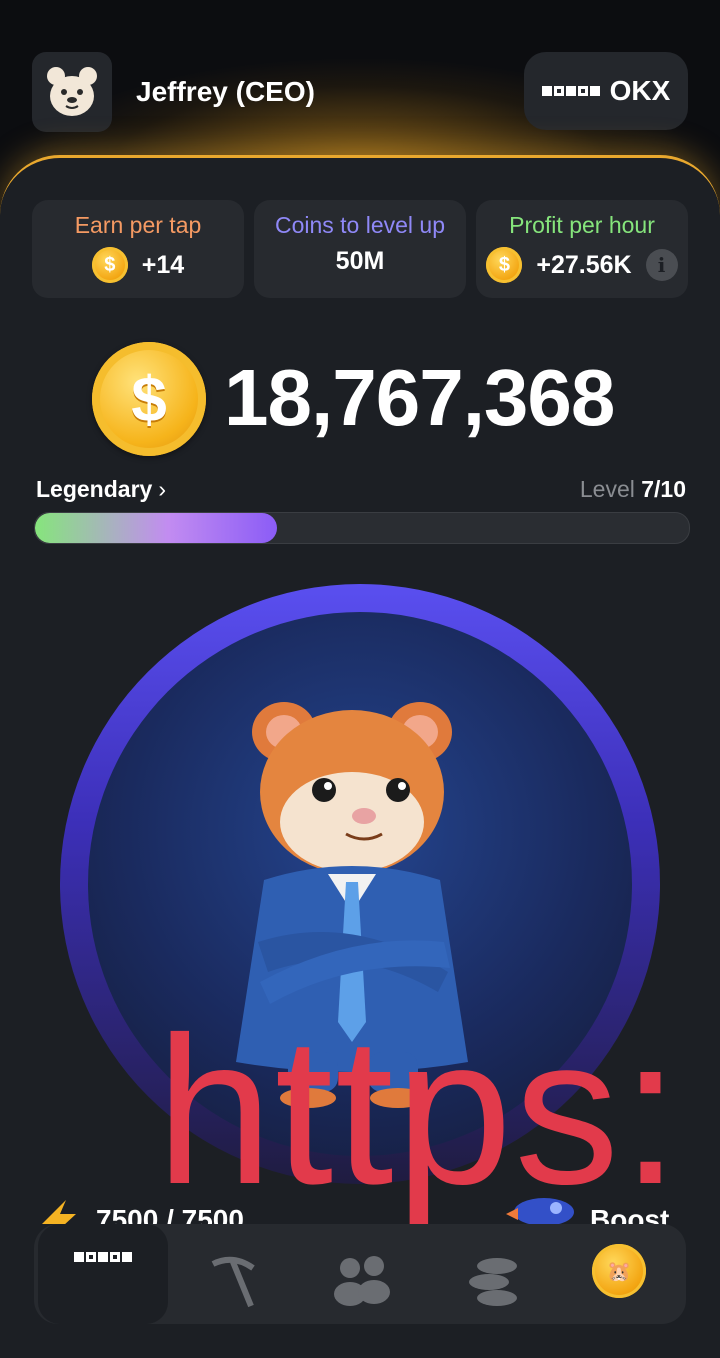  What do you see at coordinates (419, 1110) in the screenshot?
I see `watermark-text: https:` at bounding box center [419, 1110].